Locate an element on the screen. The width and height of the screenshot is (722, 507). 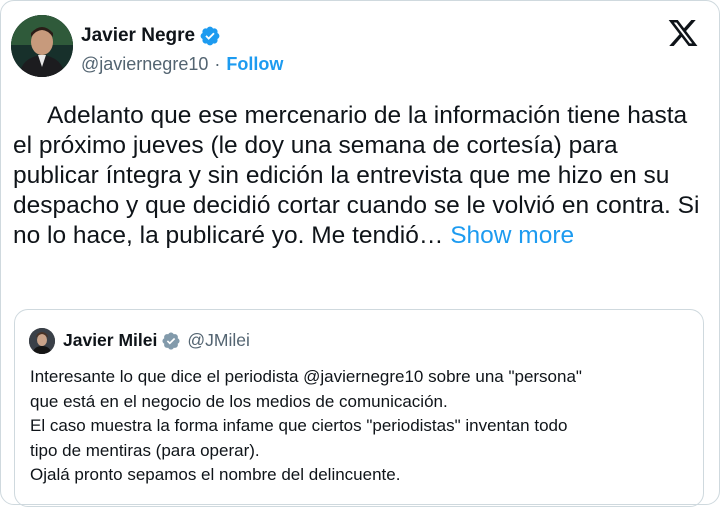
quoted-text-line: tipo de mentiras (para operar). is located at coordinates (145, 450).